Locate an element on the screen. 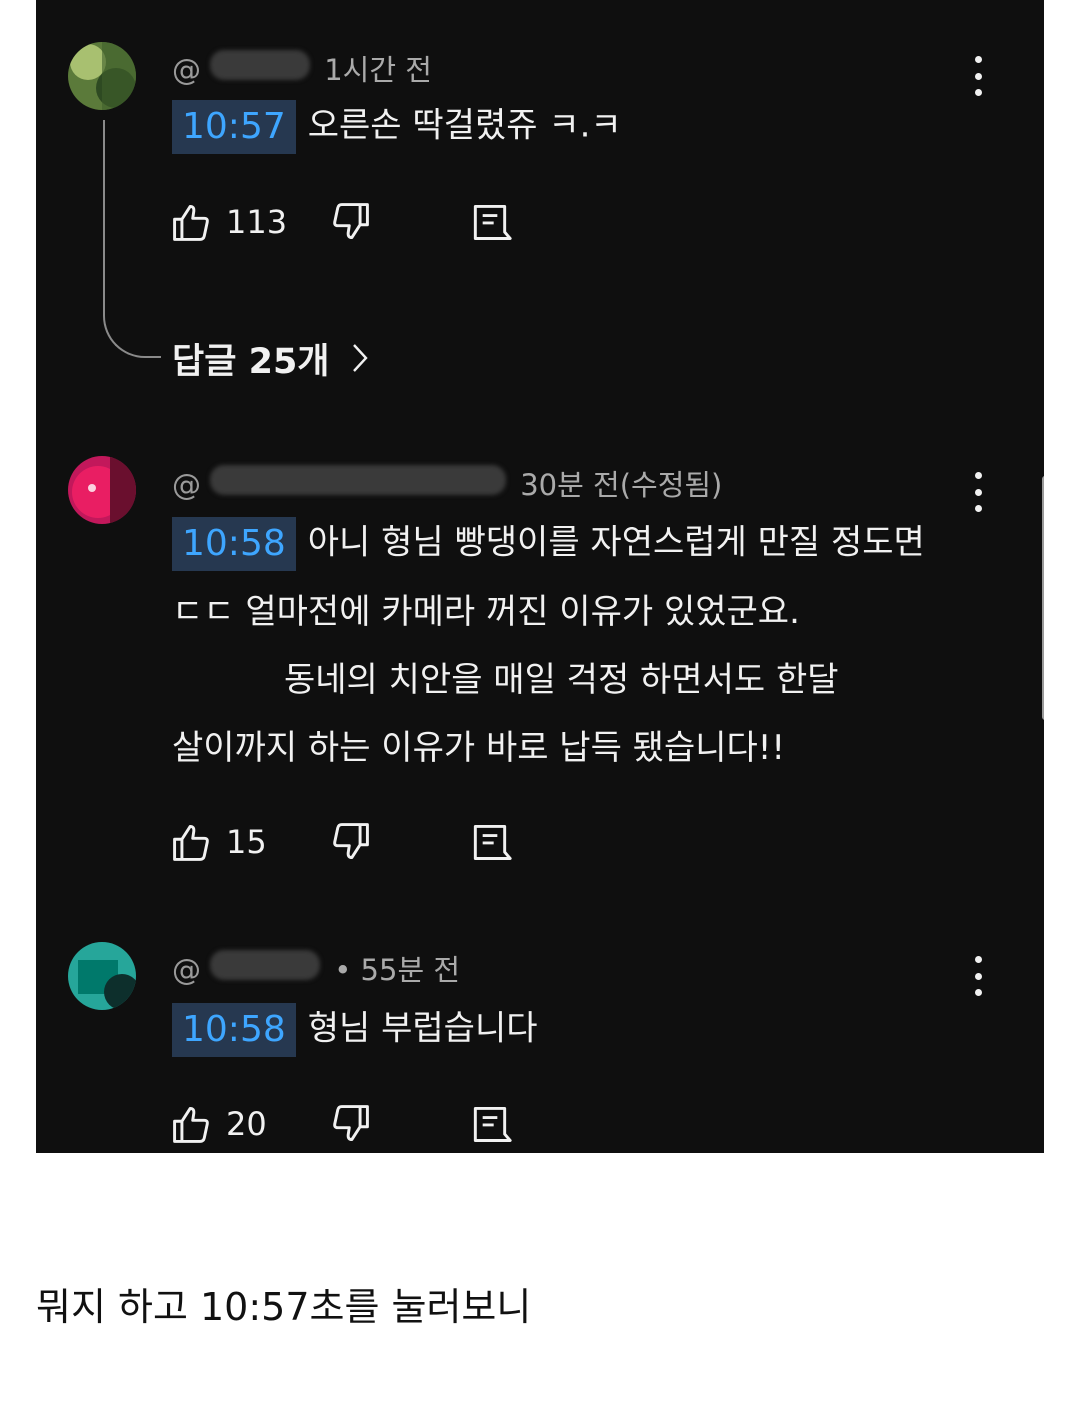  reply-thread-line is located at coordinates (132, 239).